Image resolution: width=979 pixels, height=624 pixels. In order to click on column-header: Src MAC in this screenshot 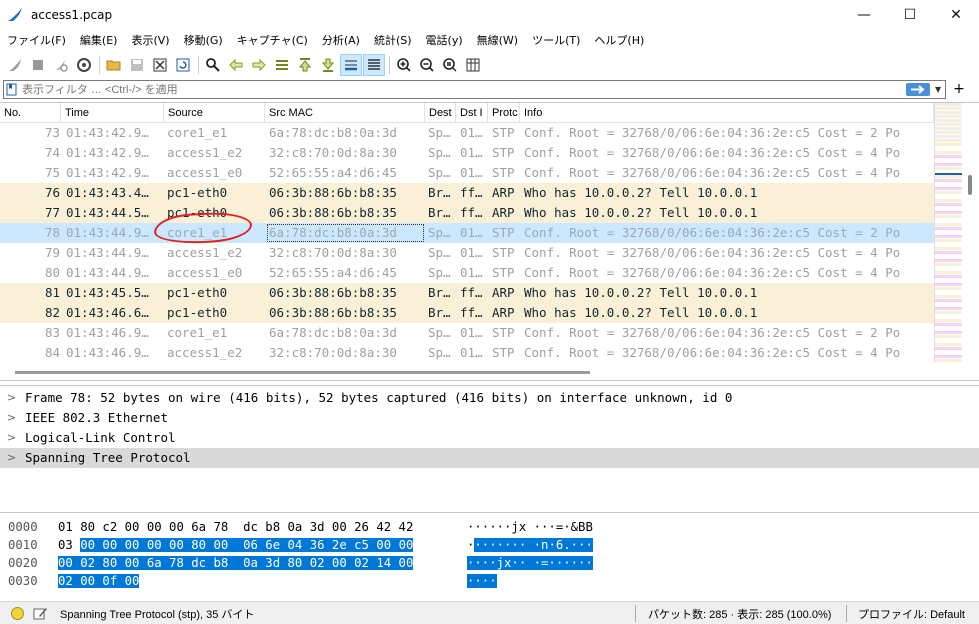, I will do `click(345, 113)`.